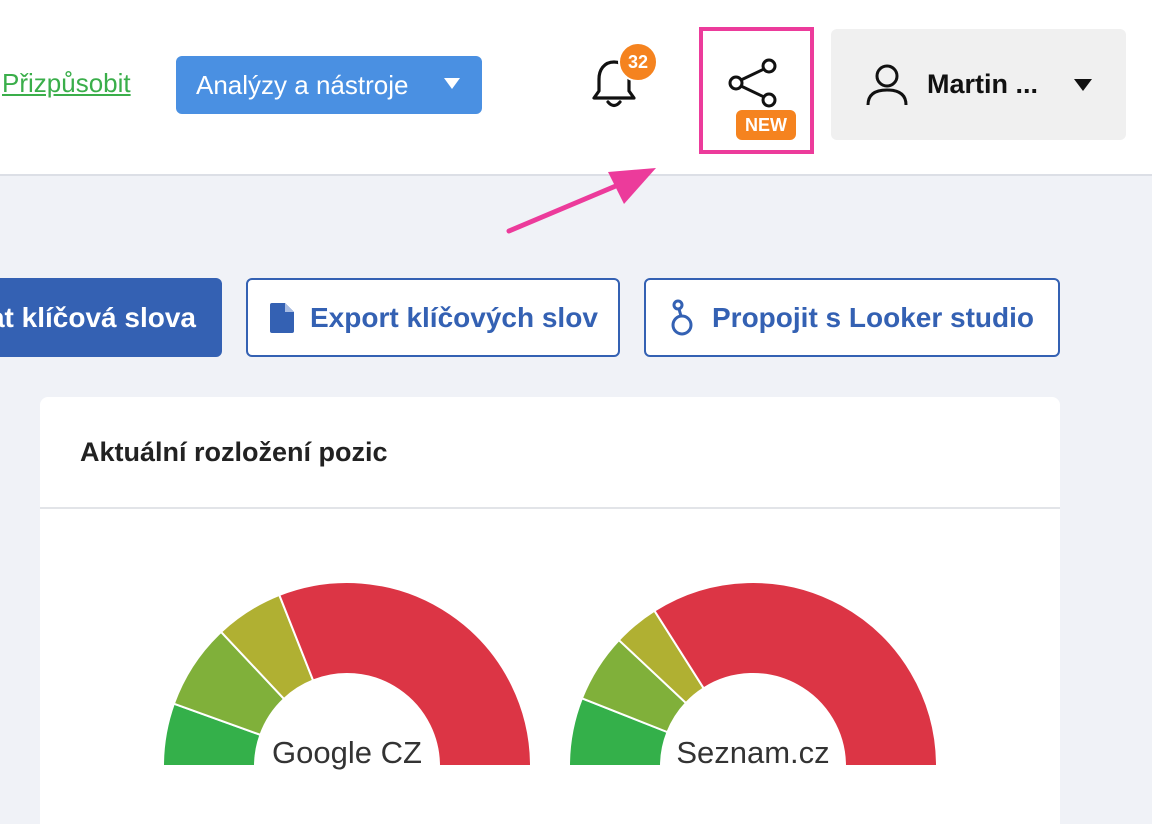  I want to click on looker-studio-button: Propojit s Looker studio, so click(852, 317).